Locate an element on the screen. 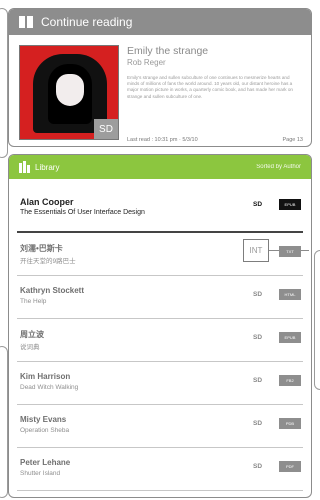  format-badge: PDB is located at coordinates (290, 423).